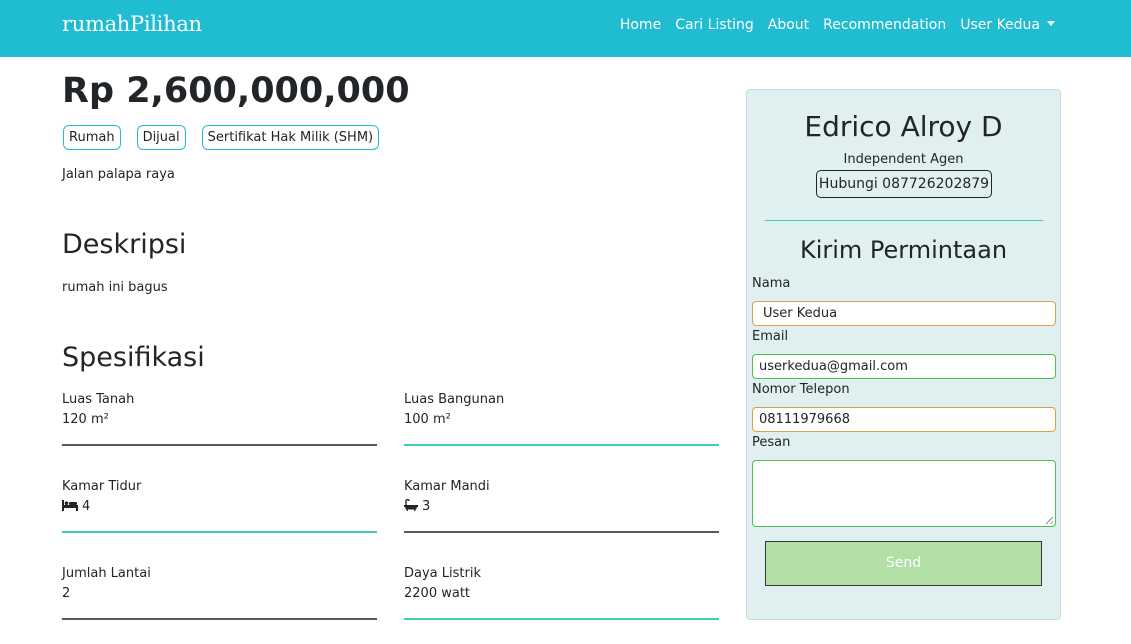  Describe the element at coordinates (102, 486) in the screenshot. I see `spec-label: Kamar Tidur` at that location.